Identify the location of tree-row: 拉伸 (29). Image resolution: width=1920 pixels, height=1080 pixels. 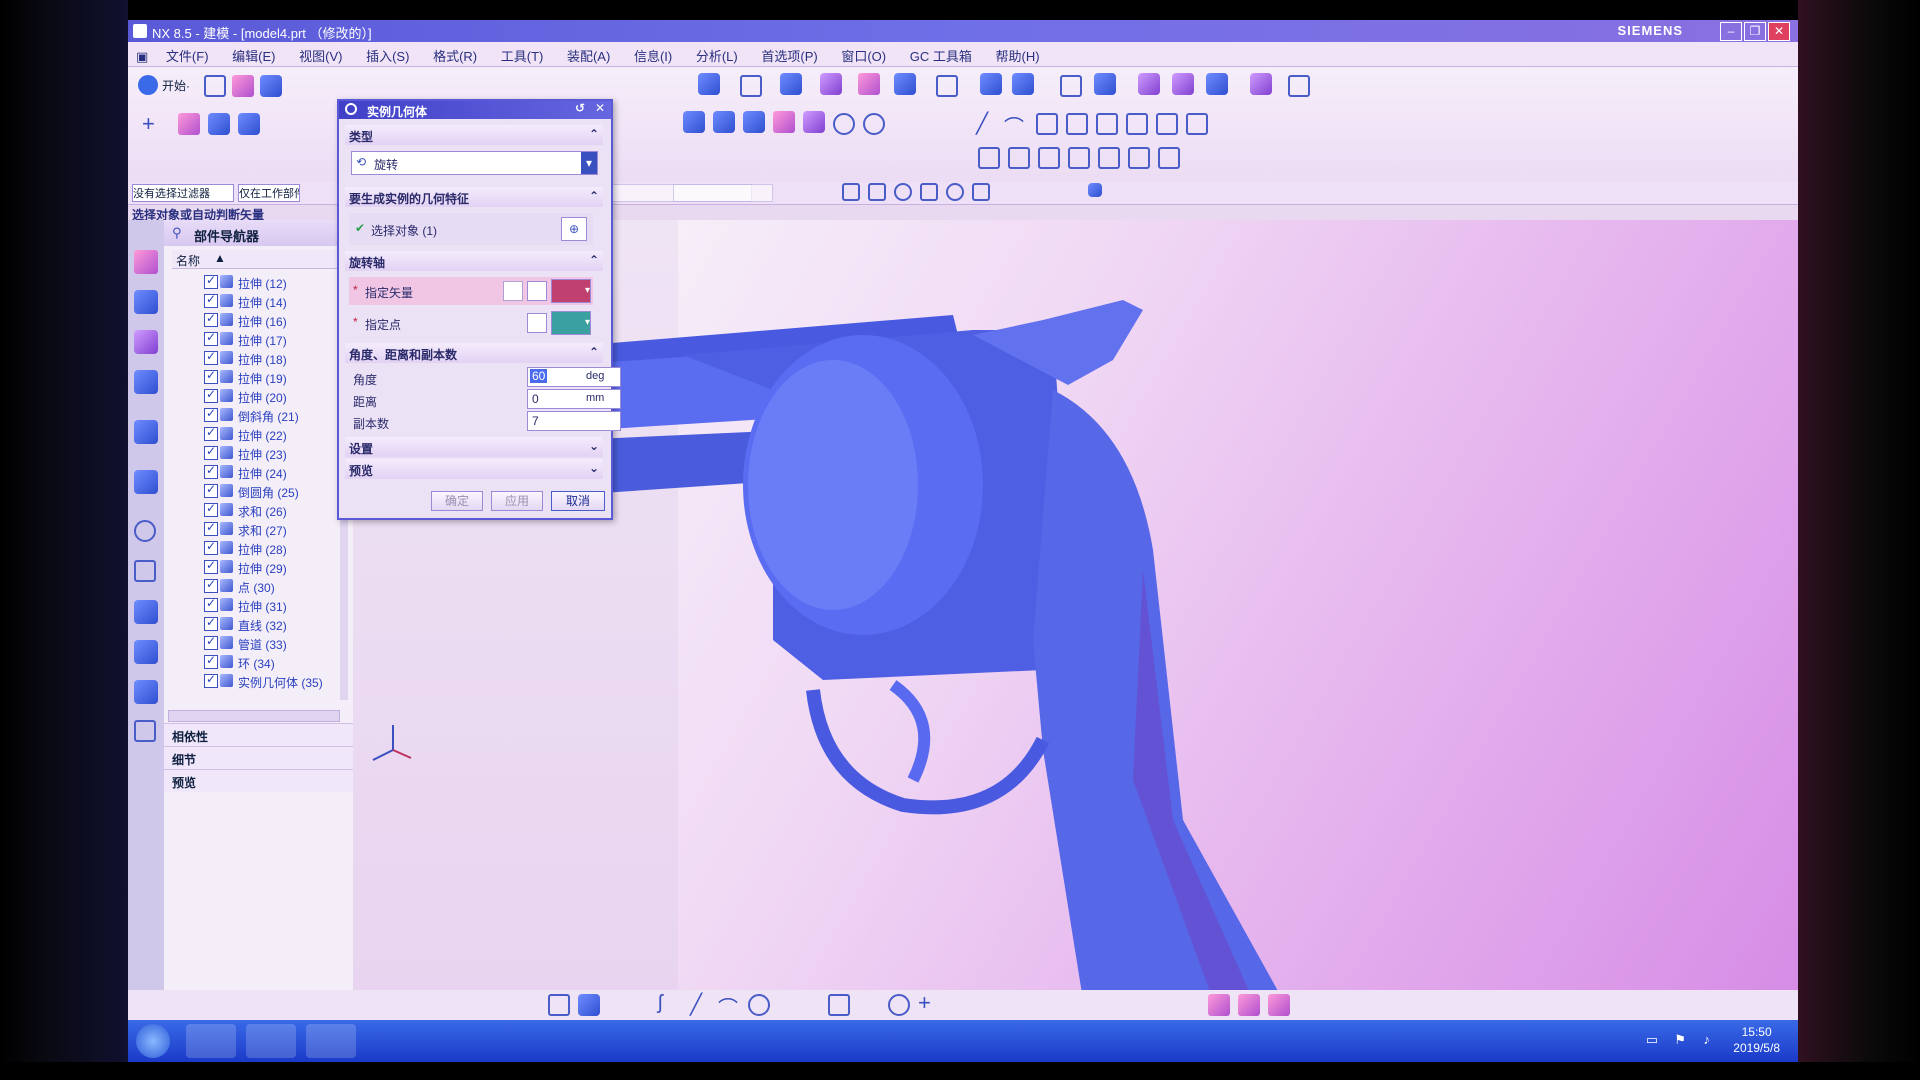
(274, 567).